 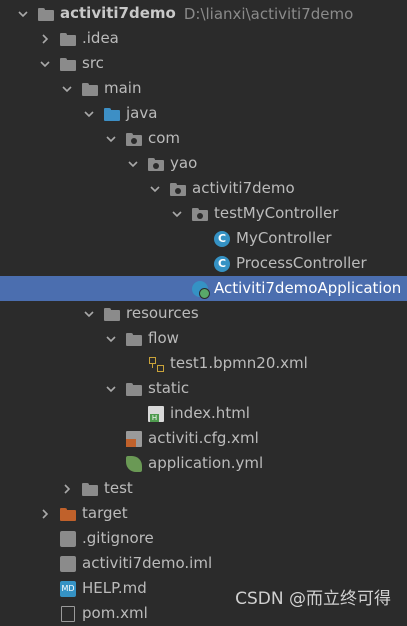 I want to click on tree-item-label: main, so click(x=123, y=88).